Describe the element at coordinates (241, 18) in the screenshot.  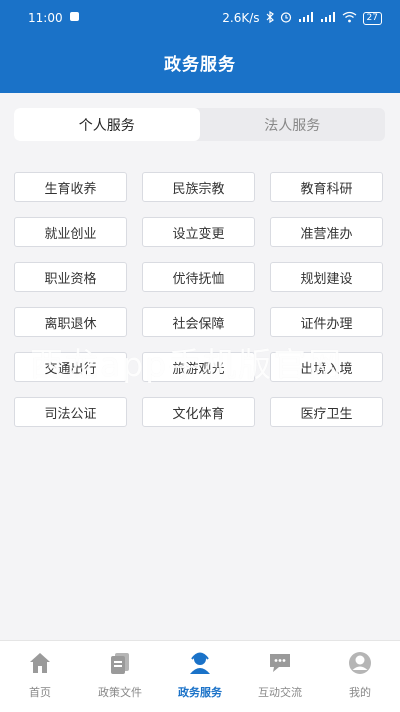
I see `network-speed: 2.6K/s` at that location.